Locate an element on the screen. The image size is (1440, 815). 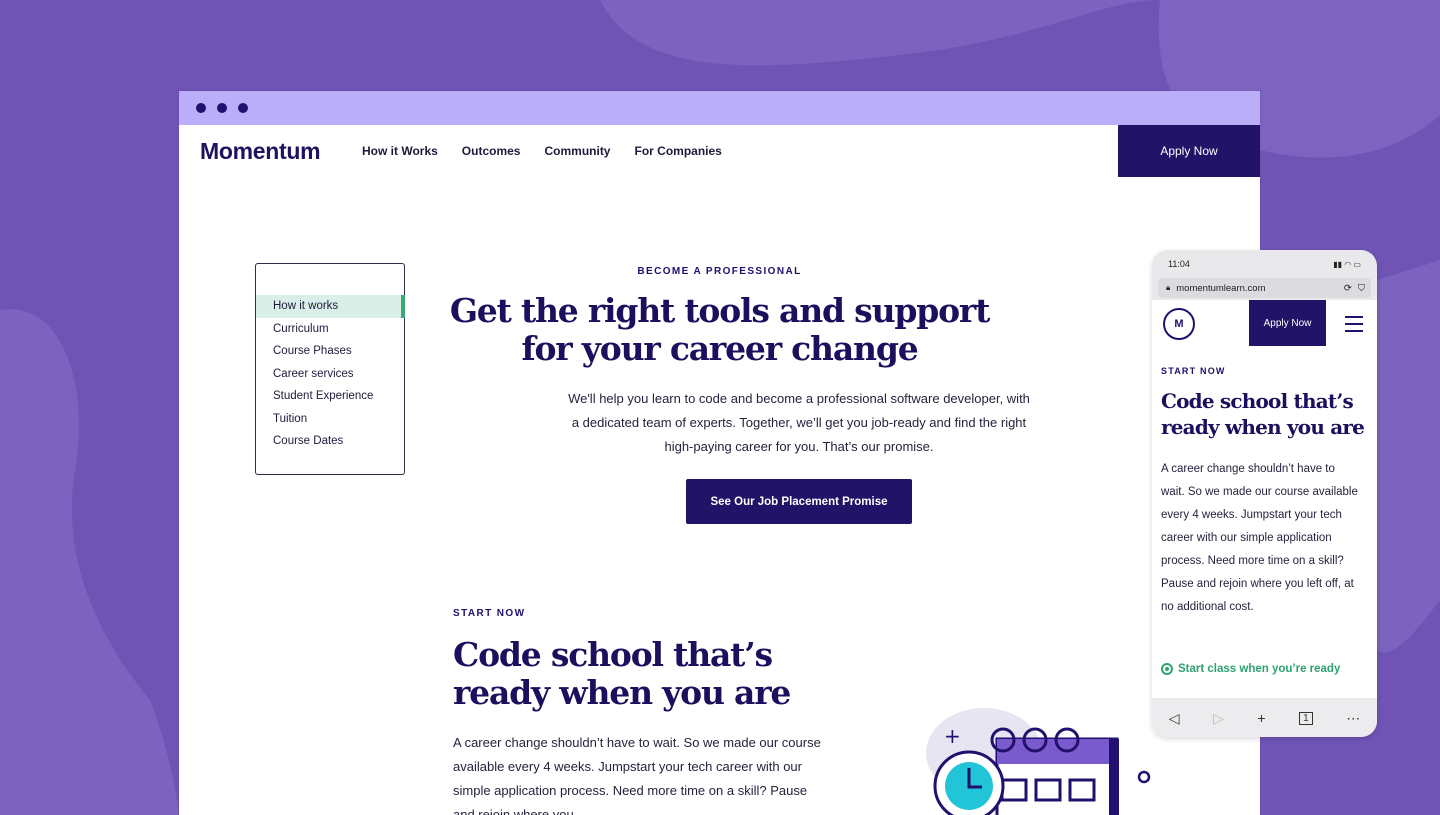
sidebar-item-course-dates: Course Dates is located at coordinates (330, 441).